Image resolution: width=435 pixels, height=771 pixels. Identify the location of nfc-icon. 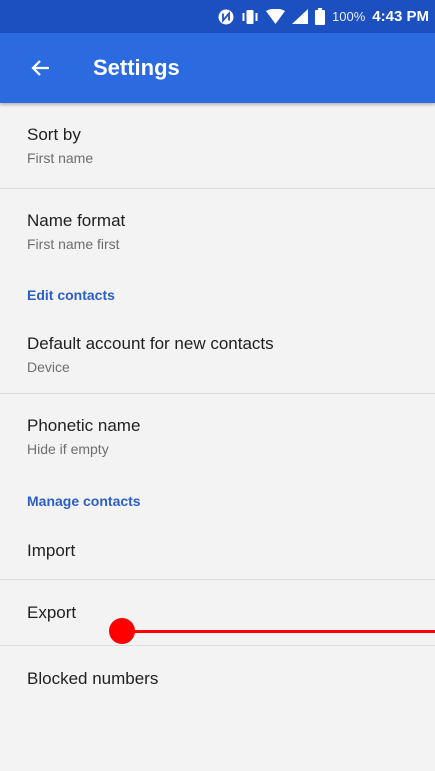
(226, 17).